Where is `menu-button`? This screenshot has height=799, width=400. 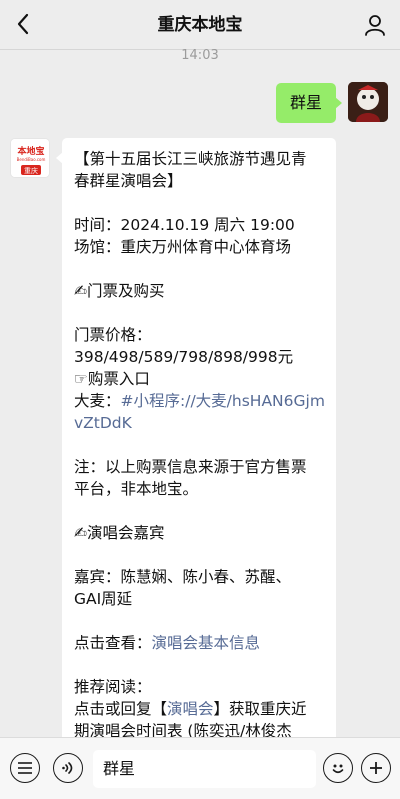
menu-button is located at coordinates (25, 768).